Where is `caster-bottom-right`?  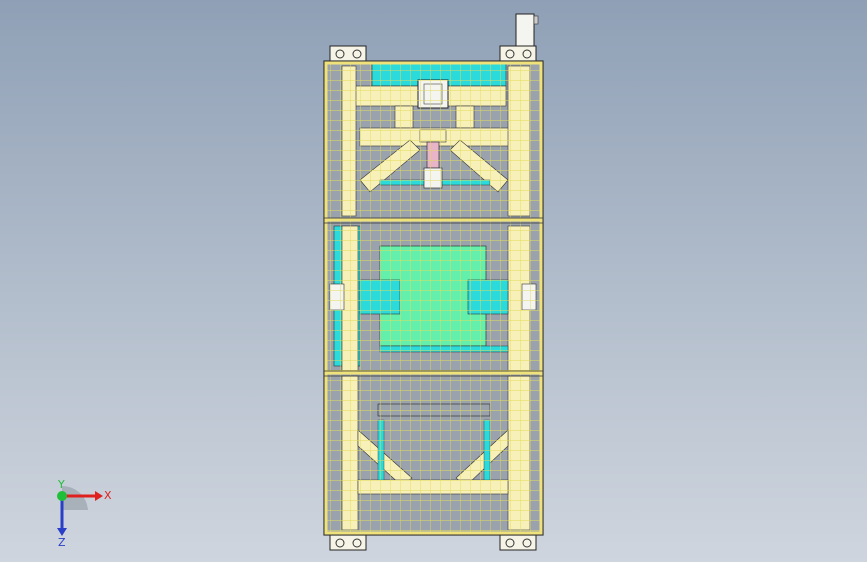
caster-bottom-right is located at coordinates (518, 542).